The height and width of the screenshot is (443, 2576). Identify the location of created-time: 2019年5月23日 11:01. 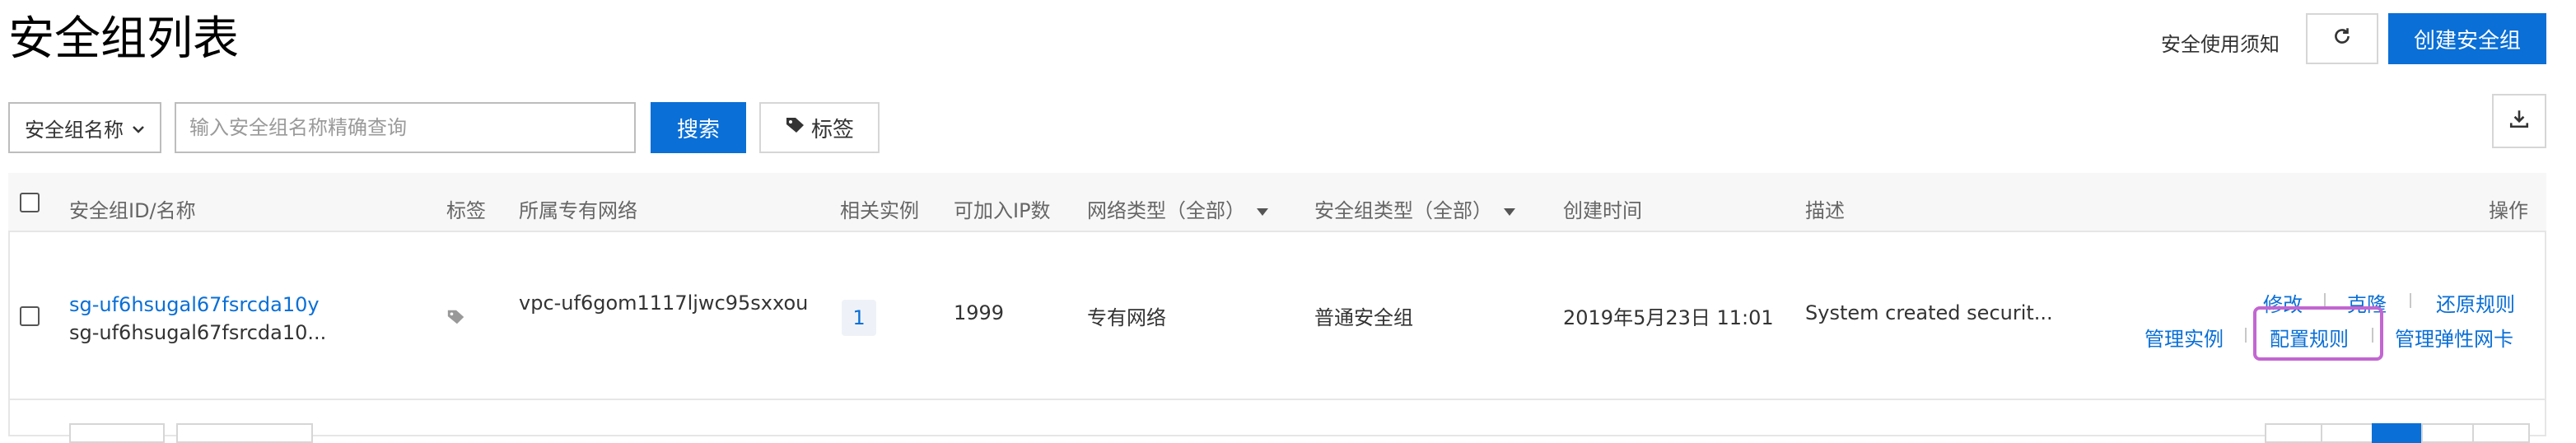
(1668, 317).